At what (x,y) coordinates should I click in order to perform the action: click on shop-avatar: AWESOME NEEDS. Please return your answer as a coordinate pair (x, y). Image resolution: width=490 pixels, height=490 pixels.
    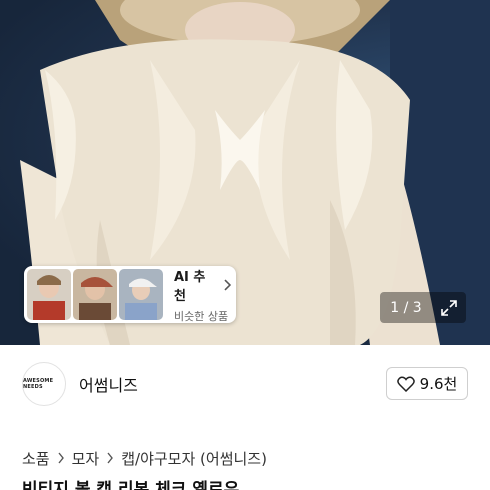
    Looking at the image, I should click on (44, 384).